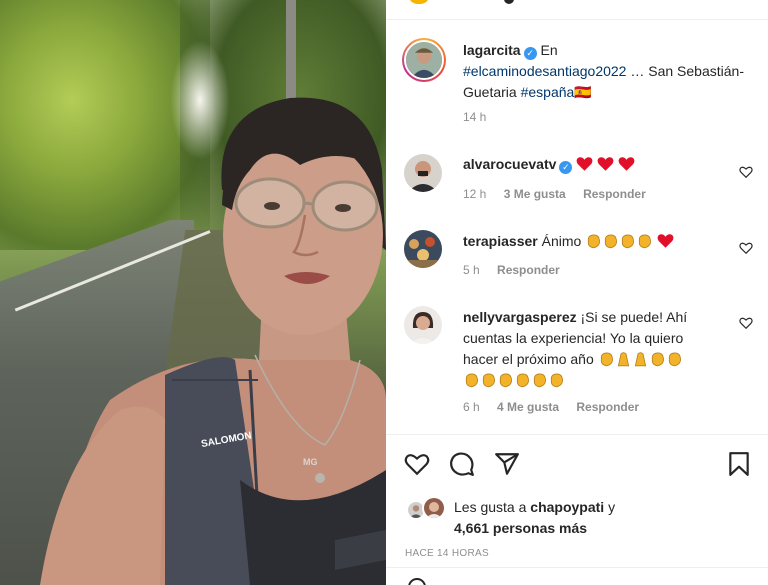  What do you see at coordinates (500, 241) in the screenshot?
I see `comment-2-user: terapiasser` at bounding box center [500, 241].